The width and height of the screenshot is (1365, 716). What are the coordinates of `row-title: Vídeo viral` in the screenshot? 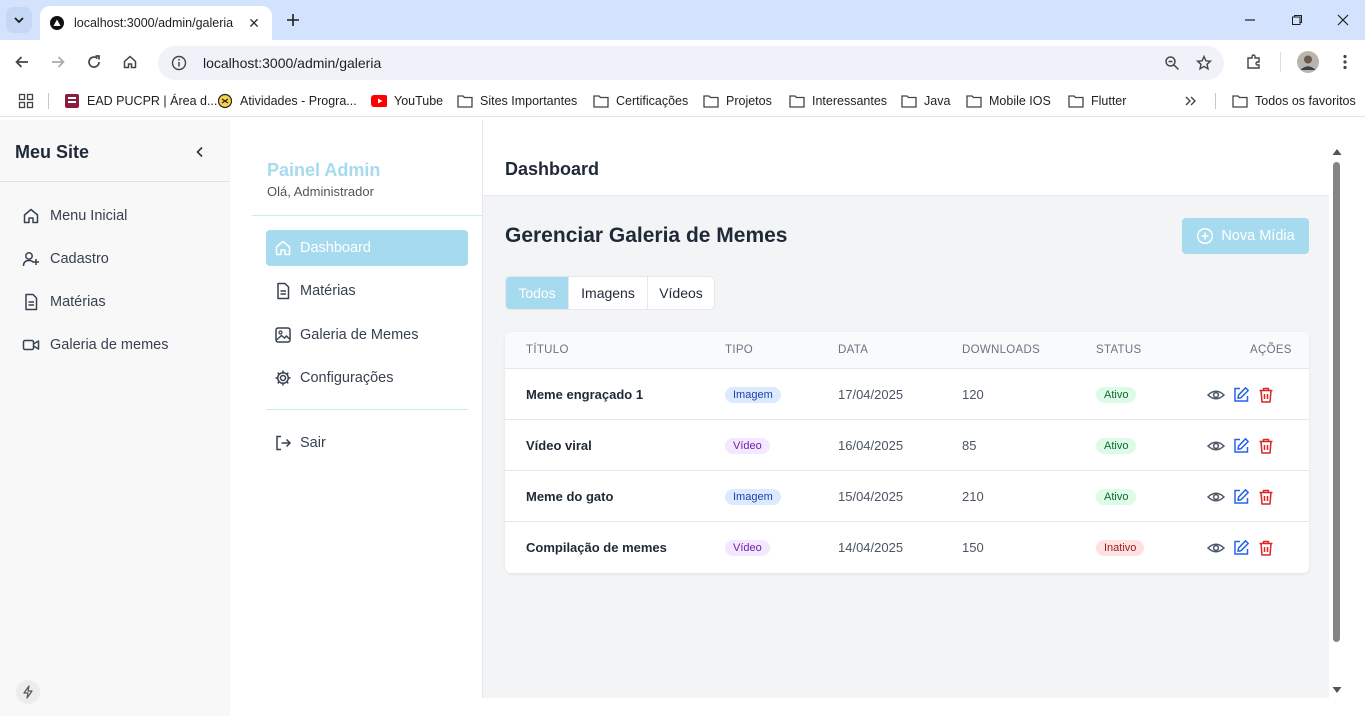 It's located at (559, 445).